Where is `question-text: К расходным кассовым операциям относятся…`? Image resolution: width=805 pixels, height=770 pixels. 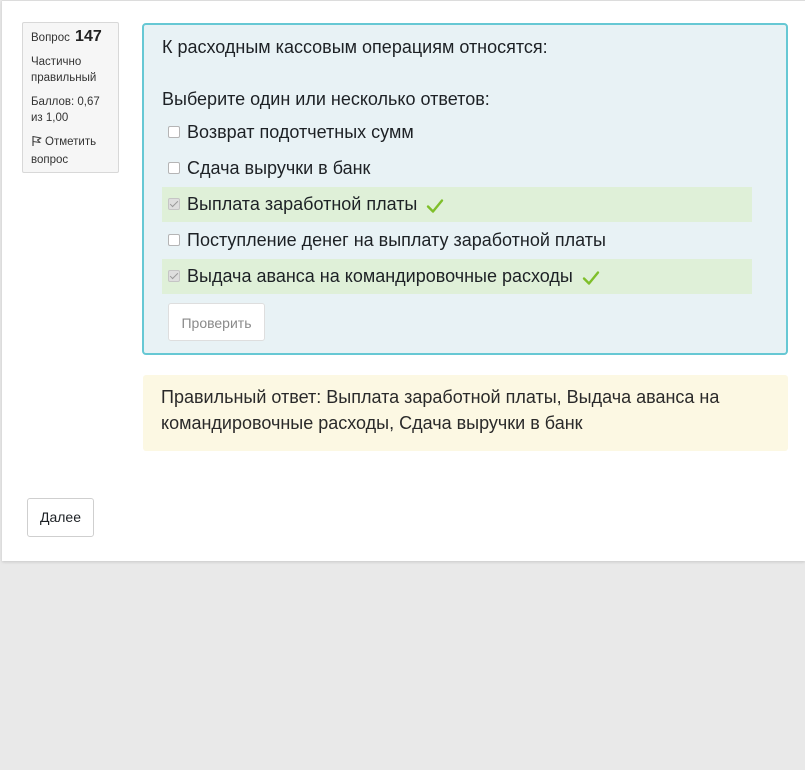
question-text: К расходным кассовым операциям относятся… is located at coordinates (355, 47).